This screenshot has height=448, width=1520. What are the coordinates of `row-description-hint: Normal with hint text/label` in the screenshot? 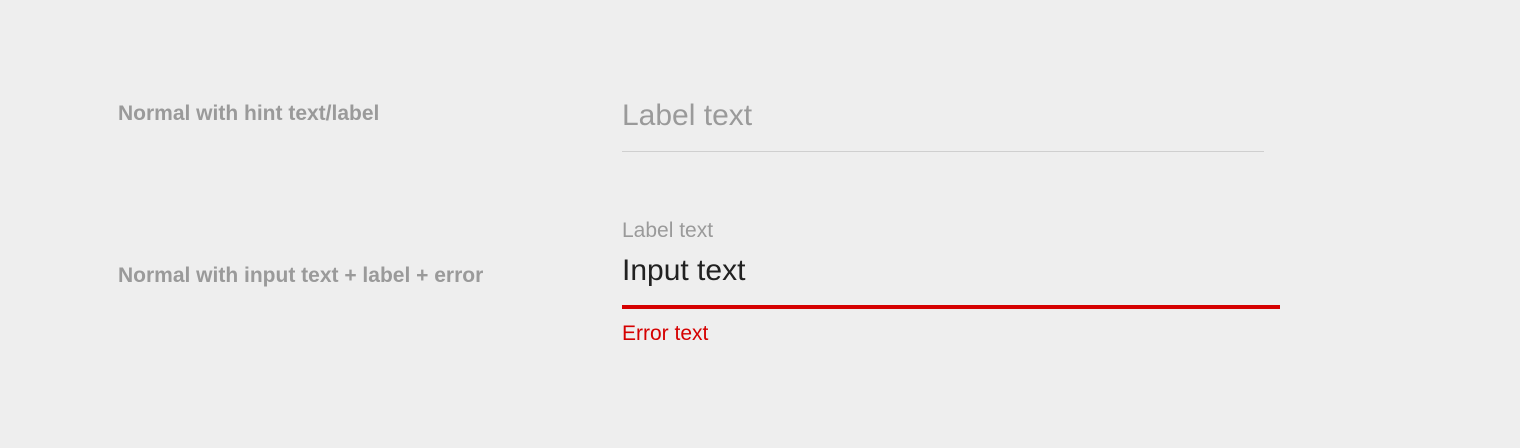 It's located at (249, 113).